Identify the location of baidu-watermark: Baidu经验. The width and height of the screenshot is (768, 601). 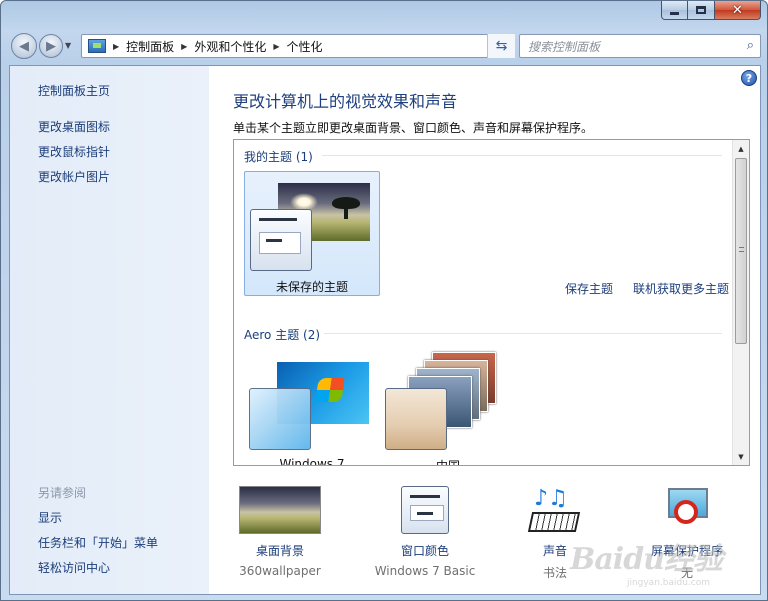
(646, 559).